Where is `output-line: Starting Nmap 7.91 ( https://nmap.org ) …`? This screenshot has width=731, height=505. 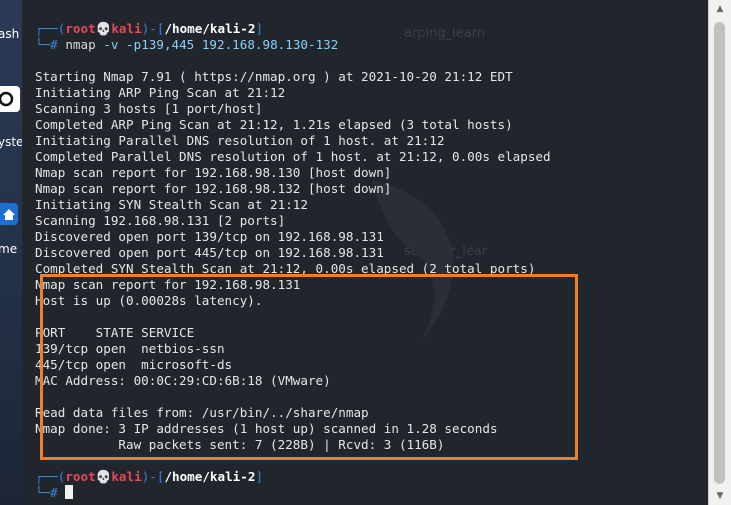
output-line: Starting Nmap 7.91 ( https://nmap.org ) … is located at coordinates (274, 76).